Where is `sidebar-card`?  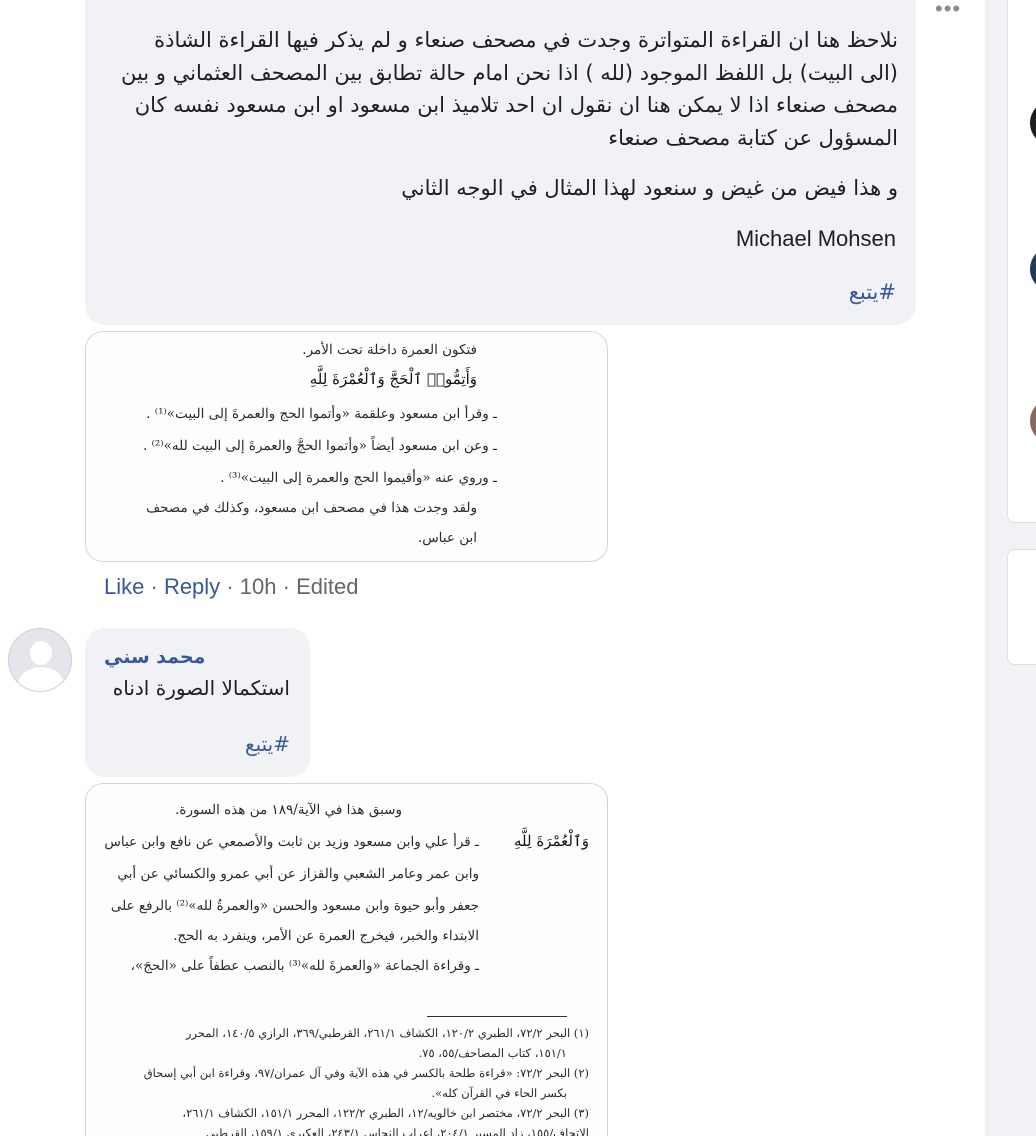 sidebar-card is located at coordinates (1021, 607).